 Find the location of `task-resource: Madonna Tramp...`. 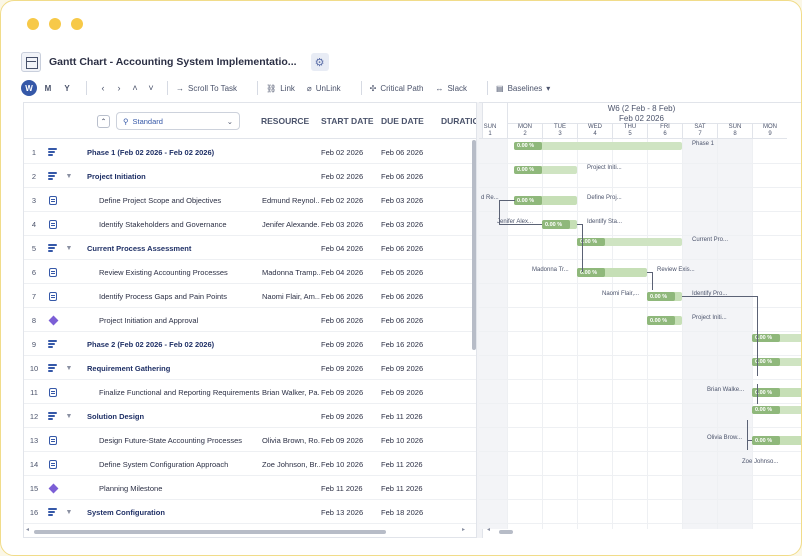

task-resource: Madonna Tramp... is located at coordinates (291, 272).